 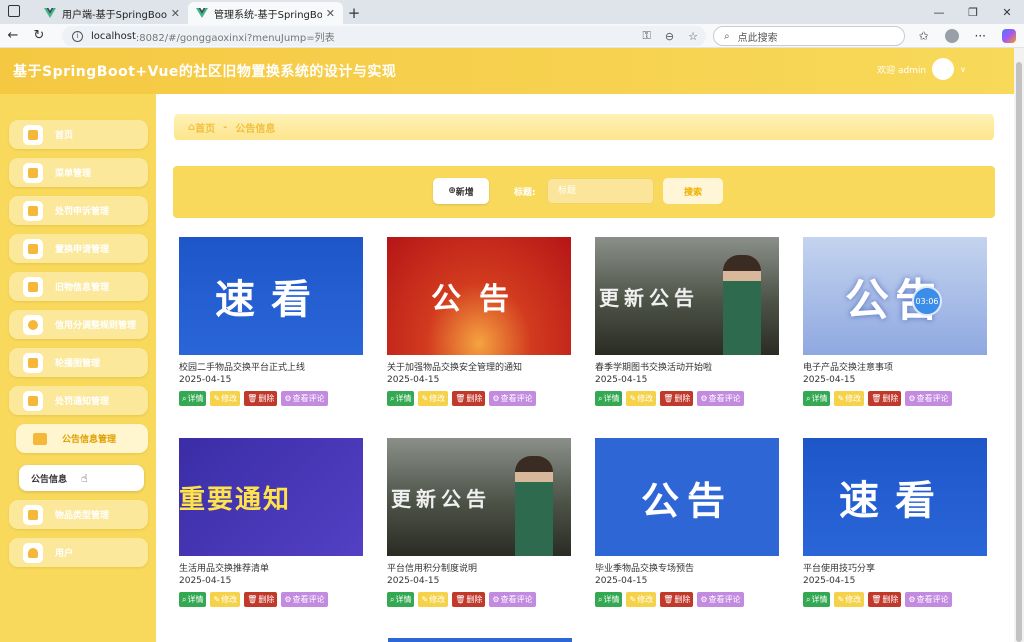 I want to click on sidebar-item-item-info: 旧物信息管理, so click(x=78, y=286).